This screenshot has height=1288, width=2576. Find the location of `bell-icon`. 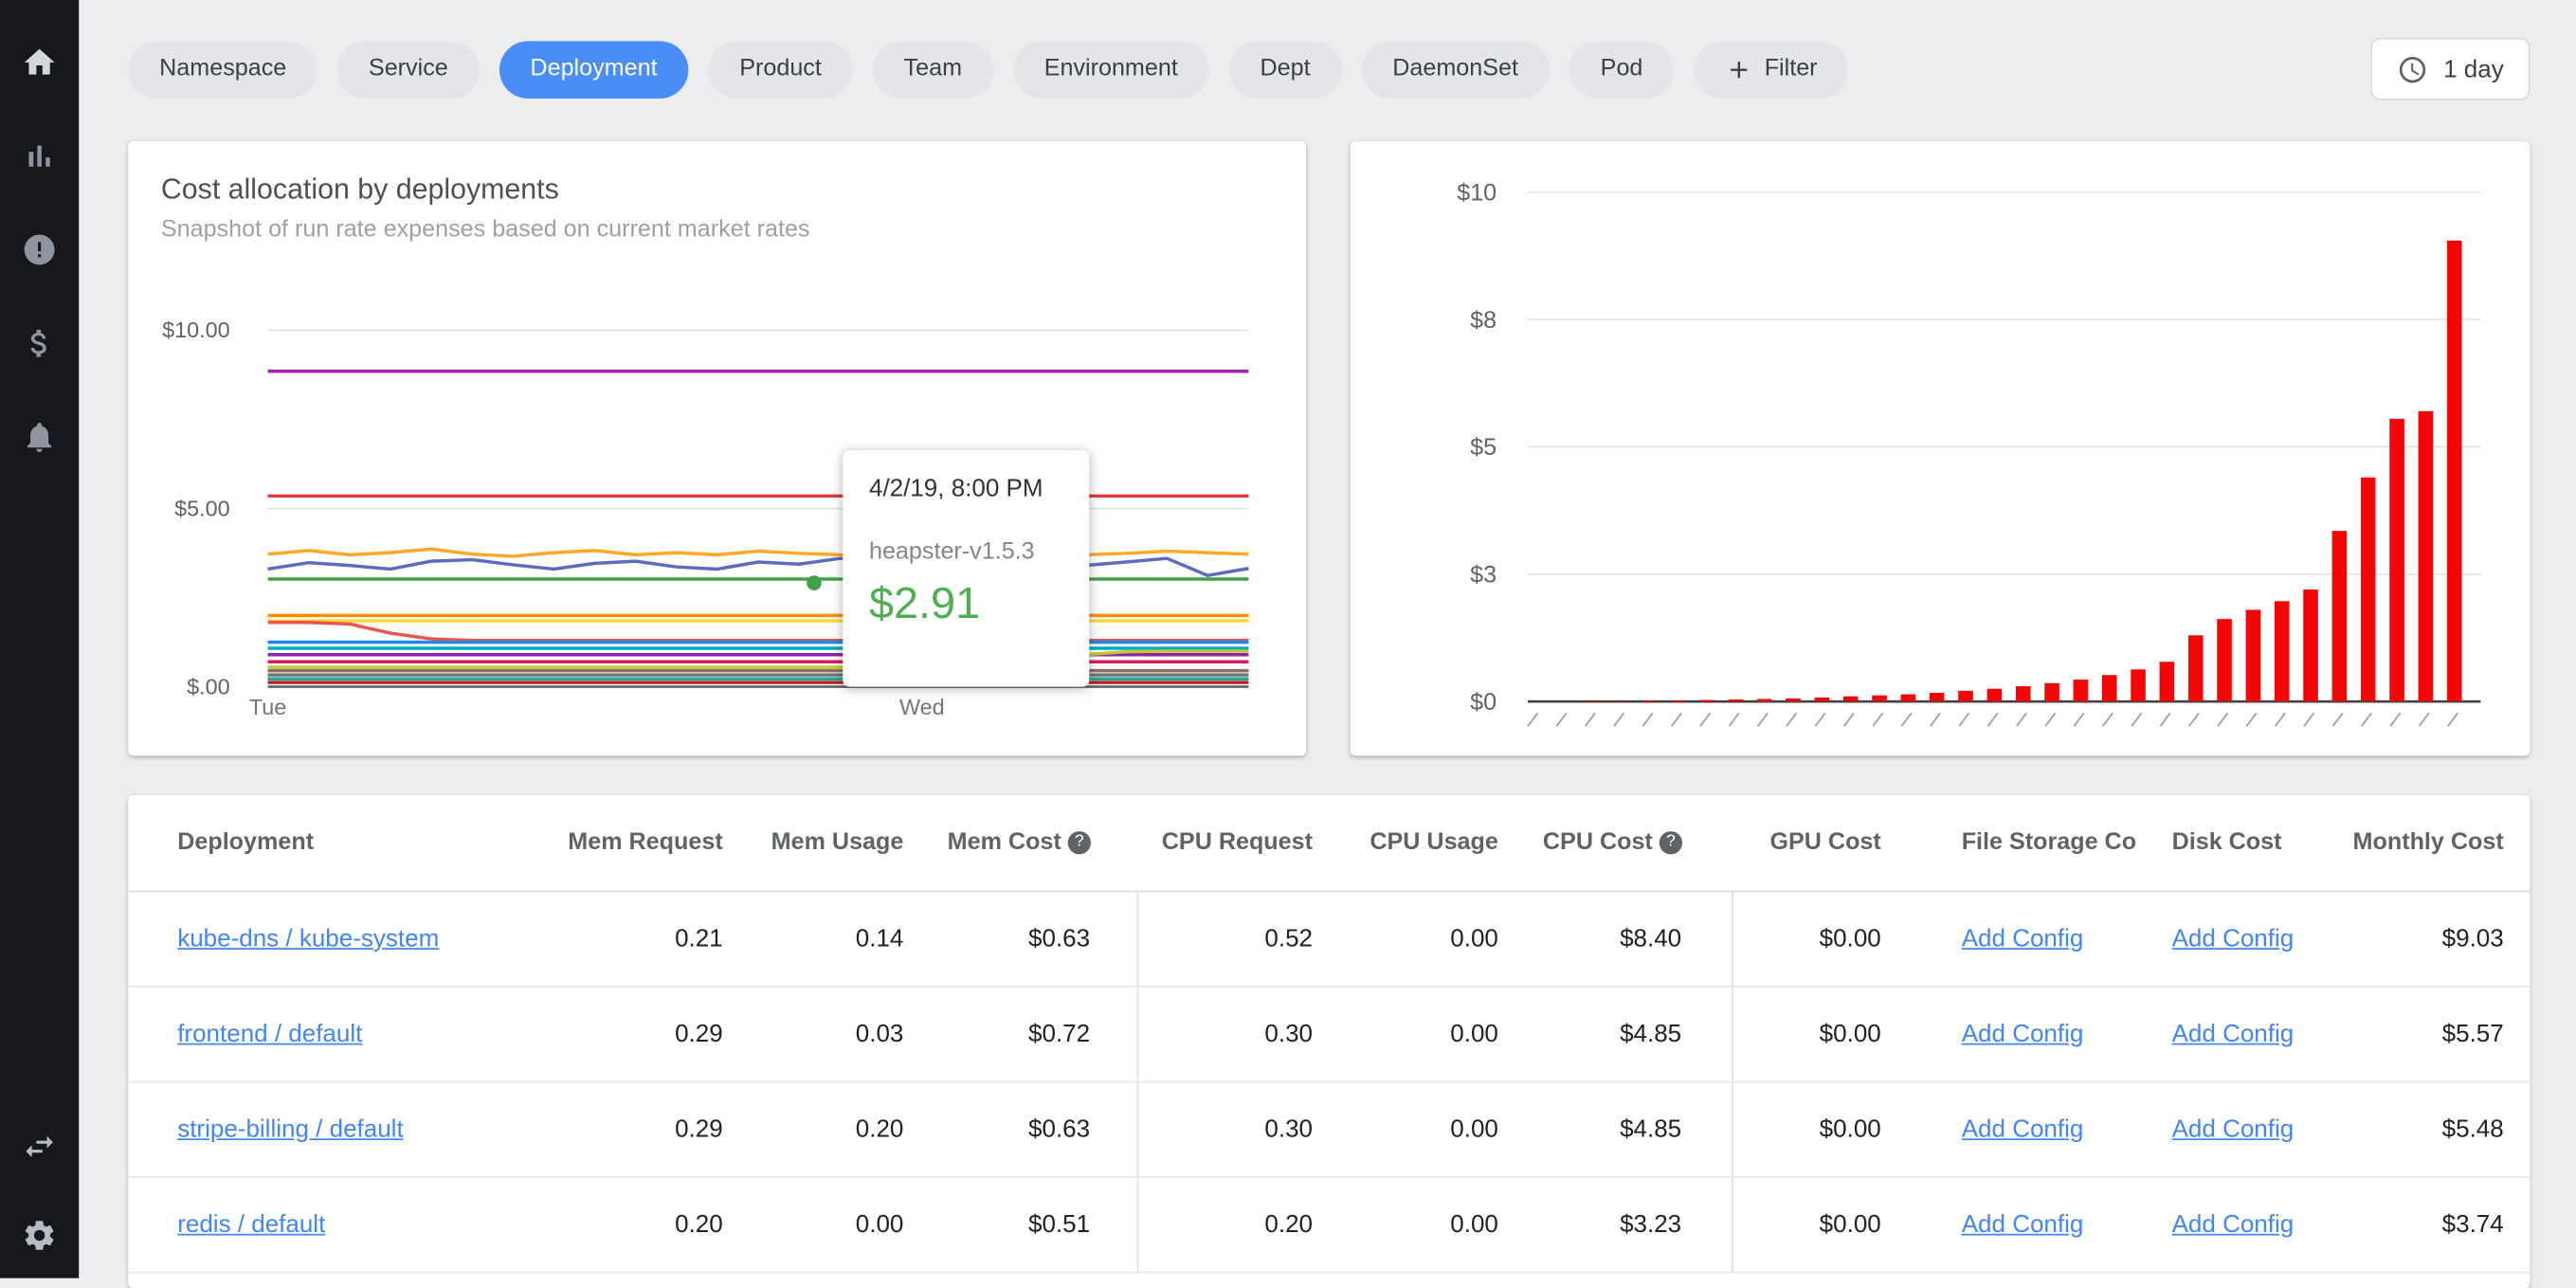

bell-icon is located at coordinates (39, 437).